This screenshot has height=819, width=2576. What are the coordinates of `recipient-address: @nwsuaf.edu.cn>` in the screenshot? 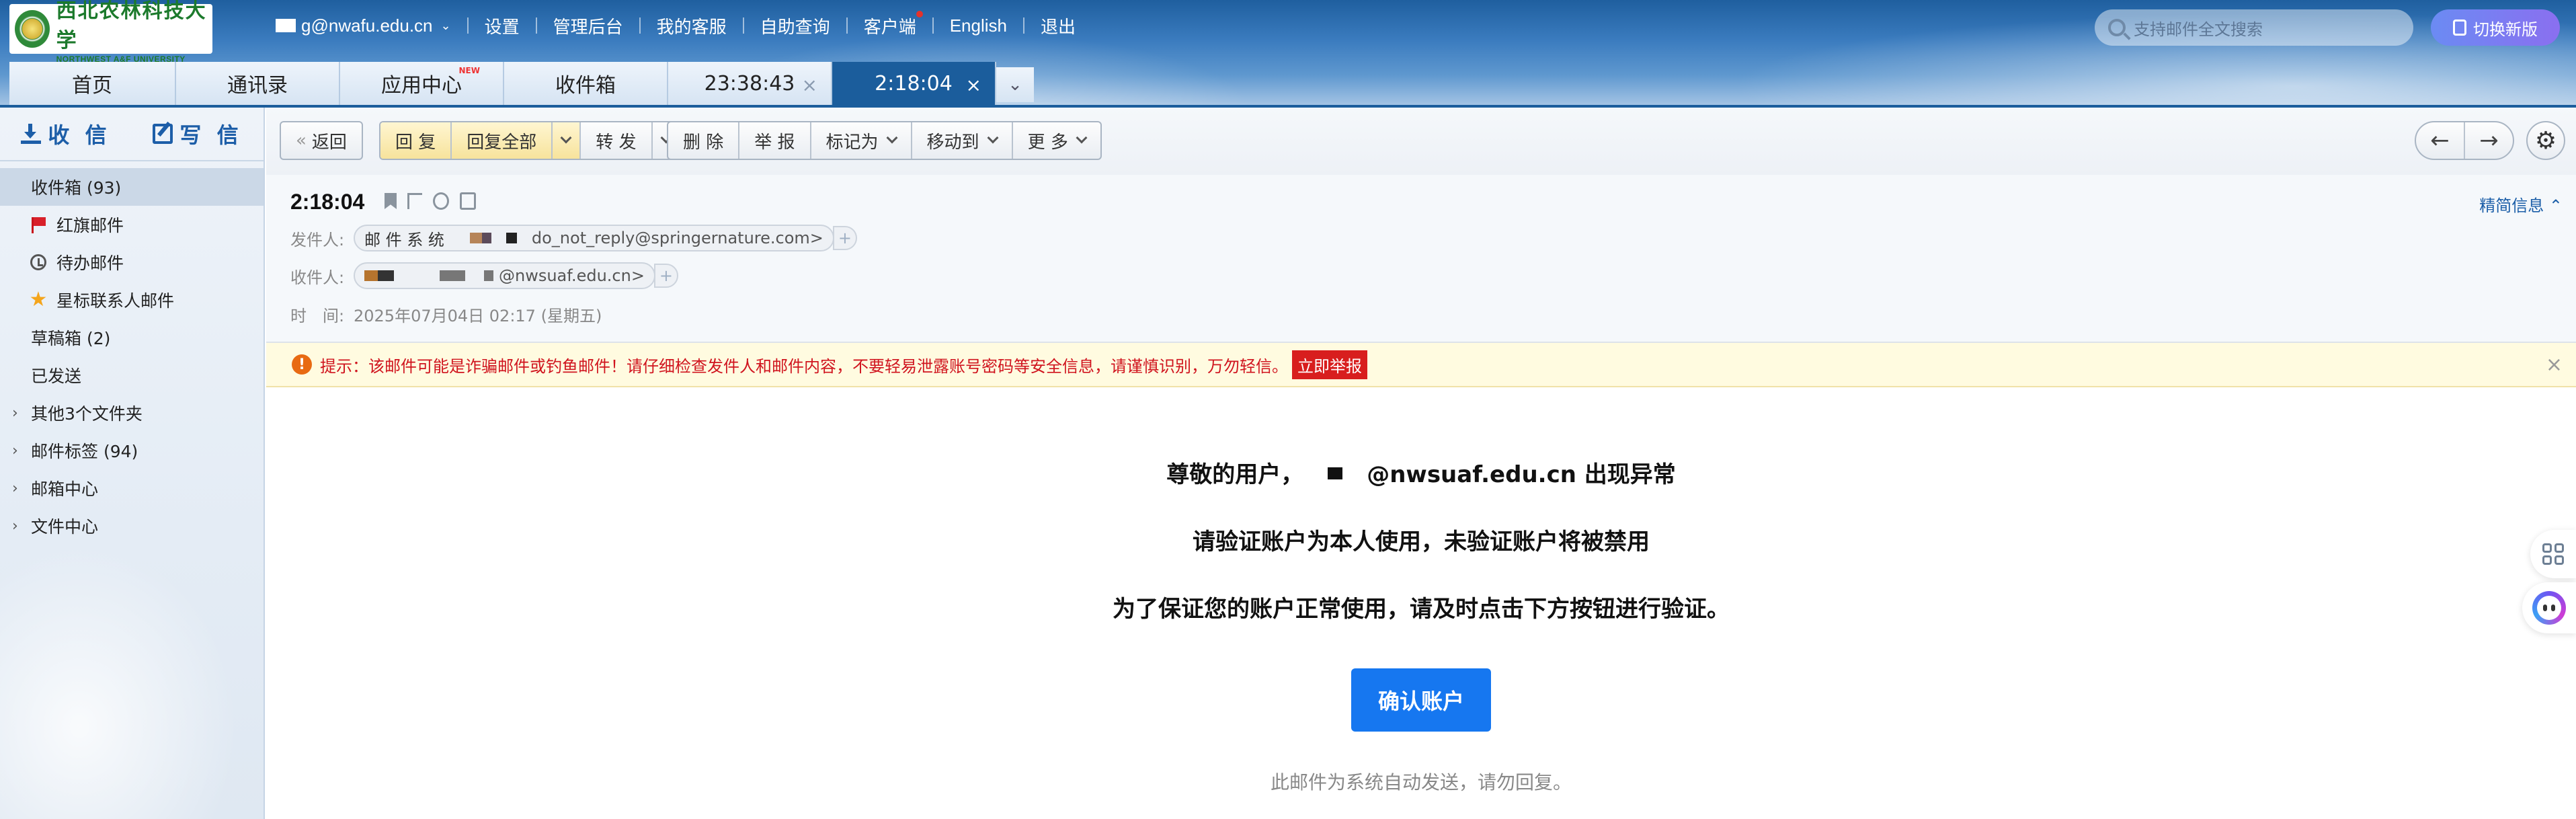 It's located at (572, 275).